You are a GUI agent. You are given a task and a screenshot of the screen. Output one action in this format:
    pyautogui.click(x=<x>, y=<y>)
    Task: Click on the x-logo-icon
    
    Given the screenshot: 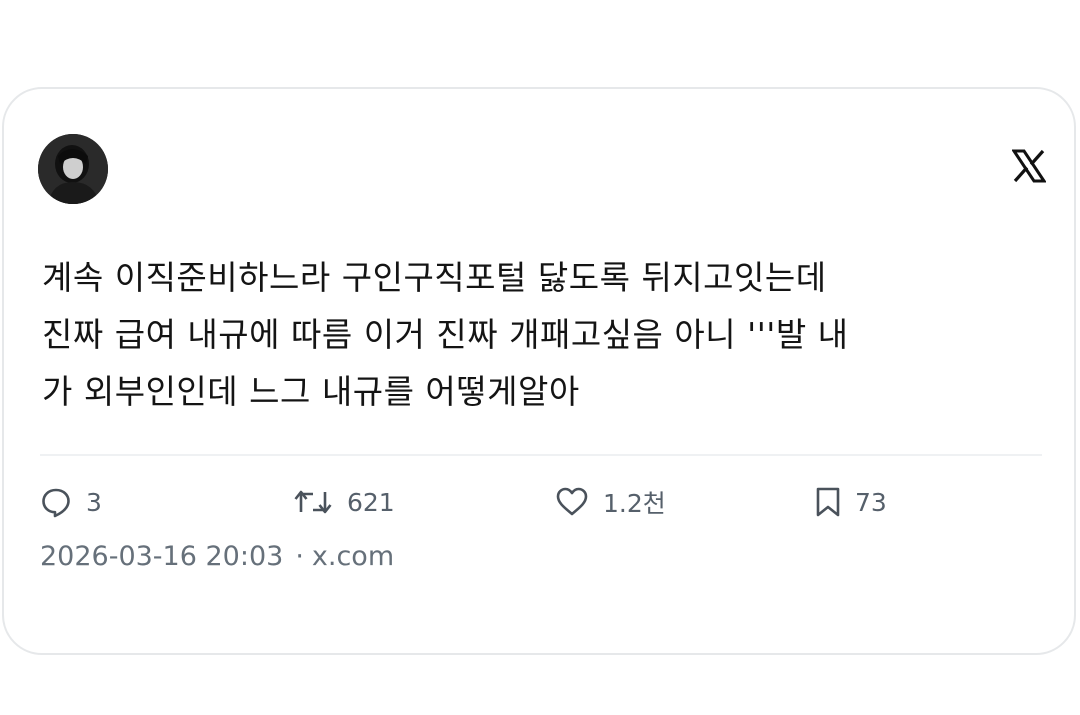 What is the action you would take?
    pyautogui.click(x=1029, y=166)
    